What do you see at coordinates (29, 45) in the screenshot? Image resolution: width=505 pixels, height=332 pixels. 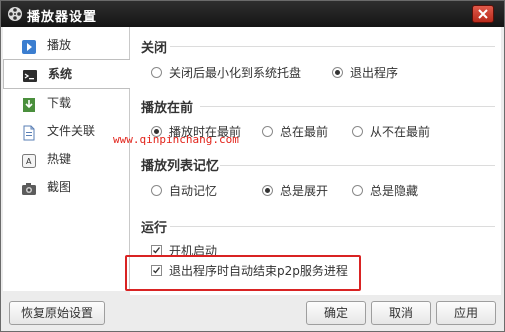 I see `play-icon` at bounding box center [29, 45].